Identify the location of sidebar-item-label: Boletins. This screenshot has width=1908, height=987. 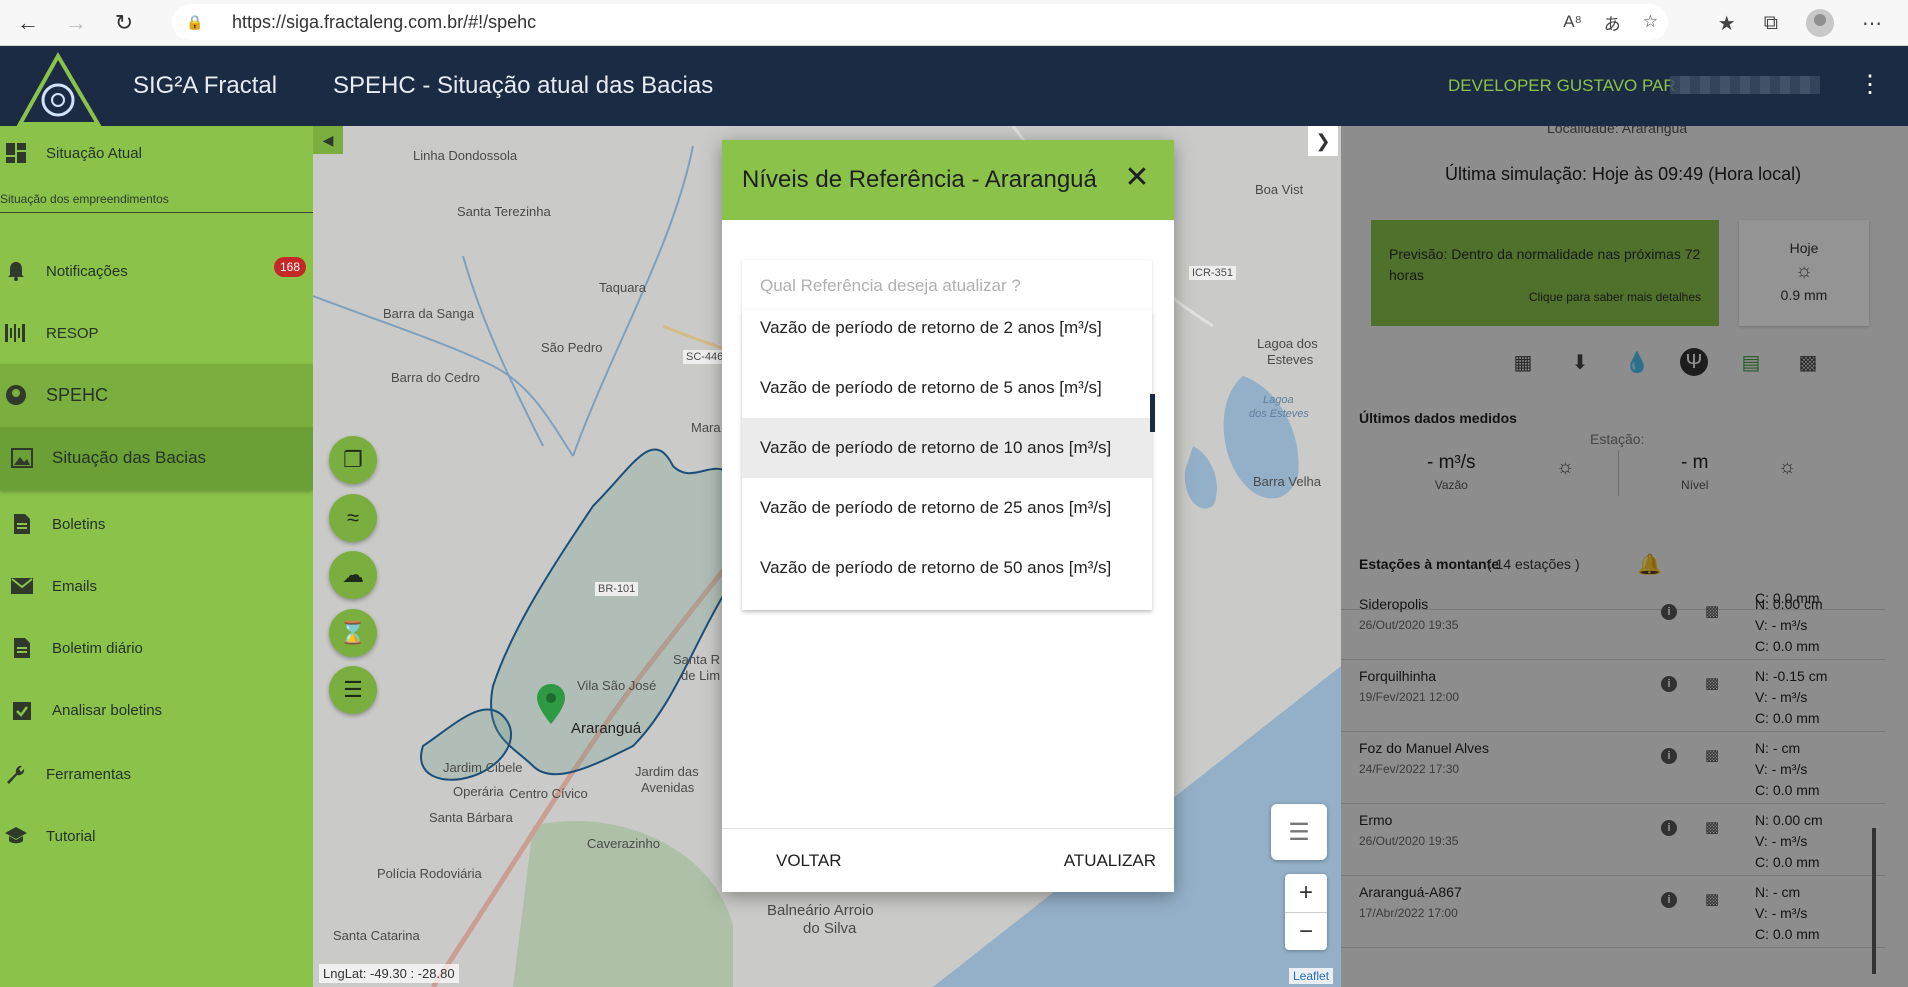
(79, 524).